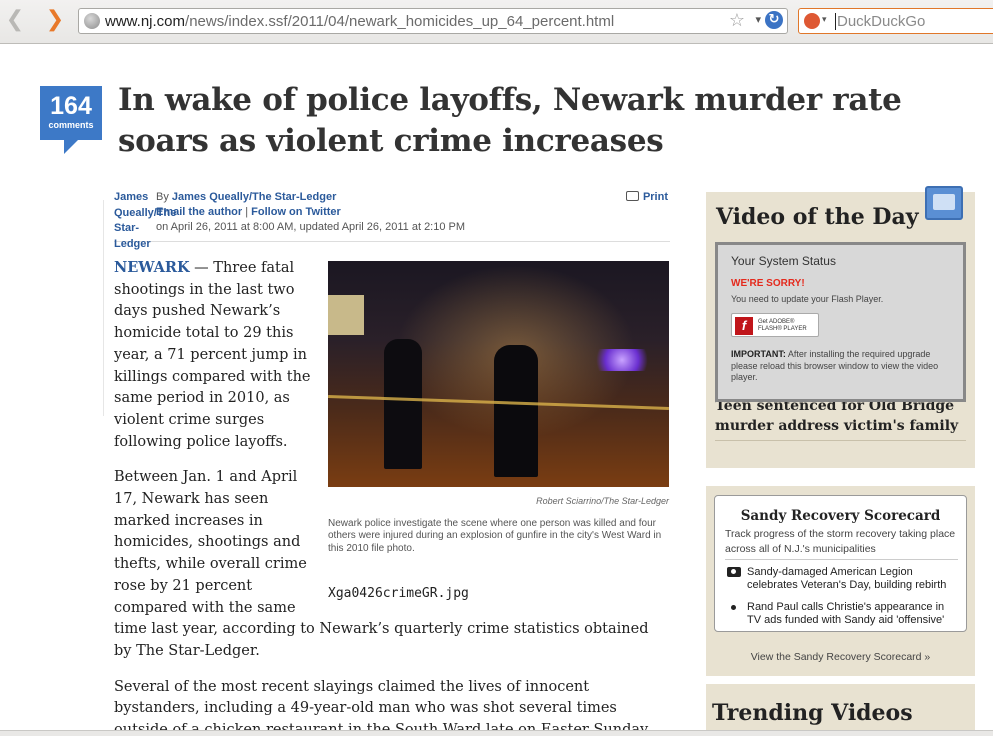  Describe the element at coordinates (254, 197) in the screenshot. I see `author-link: James Queally/The Star-Ledger` at that location.